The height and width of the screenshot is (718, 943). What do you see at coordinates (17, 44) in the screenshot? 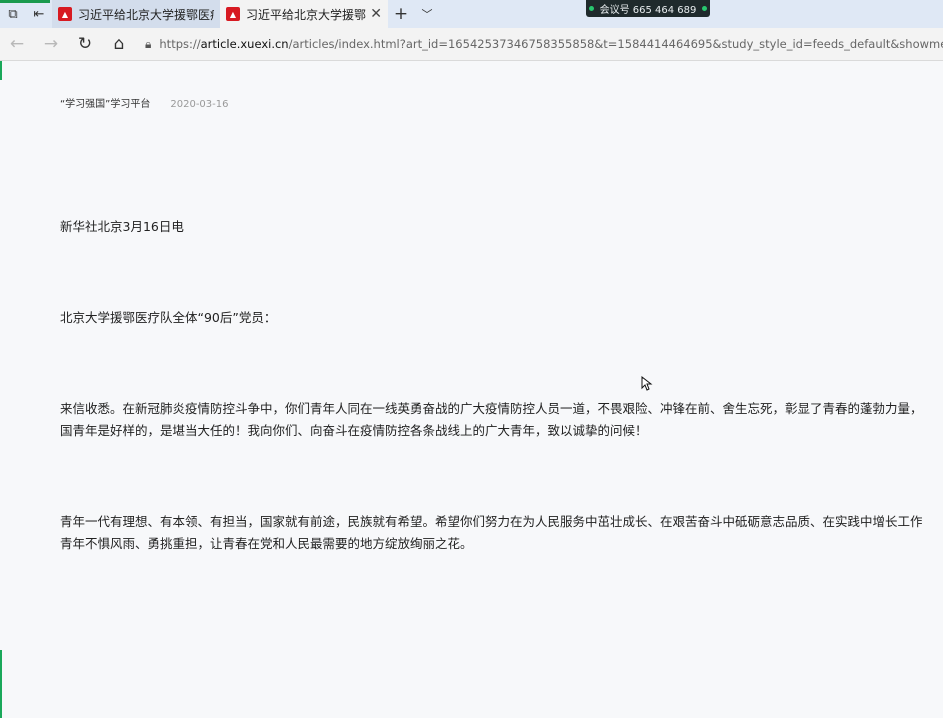
I see `back-button: ←` at bounding box center [17, 44].